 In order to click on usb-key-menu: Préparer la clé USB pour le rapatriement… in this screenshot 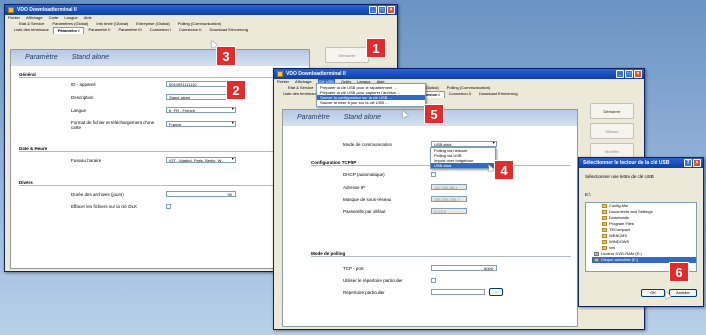, I will do `click(371, 95)`.